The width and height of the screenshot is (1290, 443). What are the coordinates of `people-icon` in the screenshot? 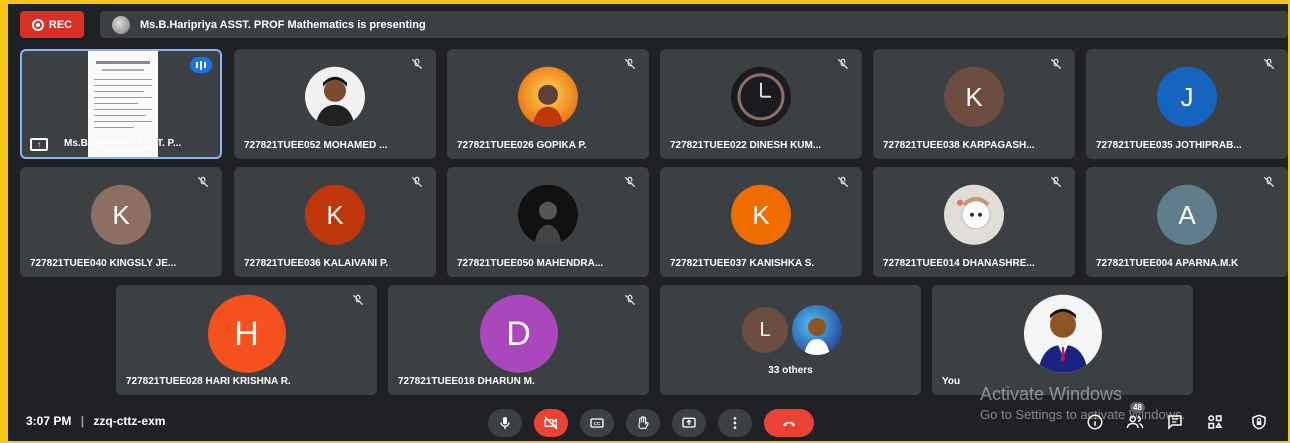 It's located at (1135, 422).